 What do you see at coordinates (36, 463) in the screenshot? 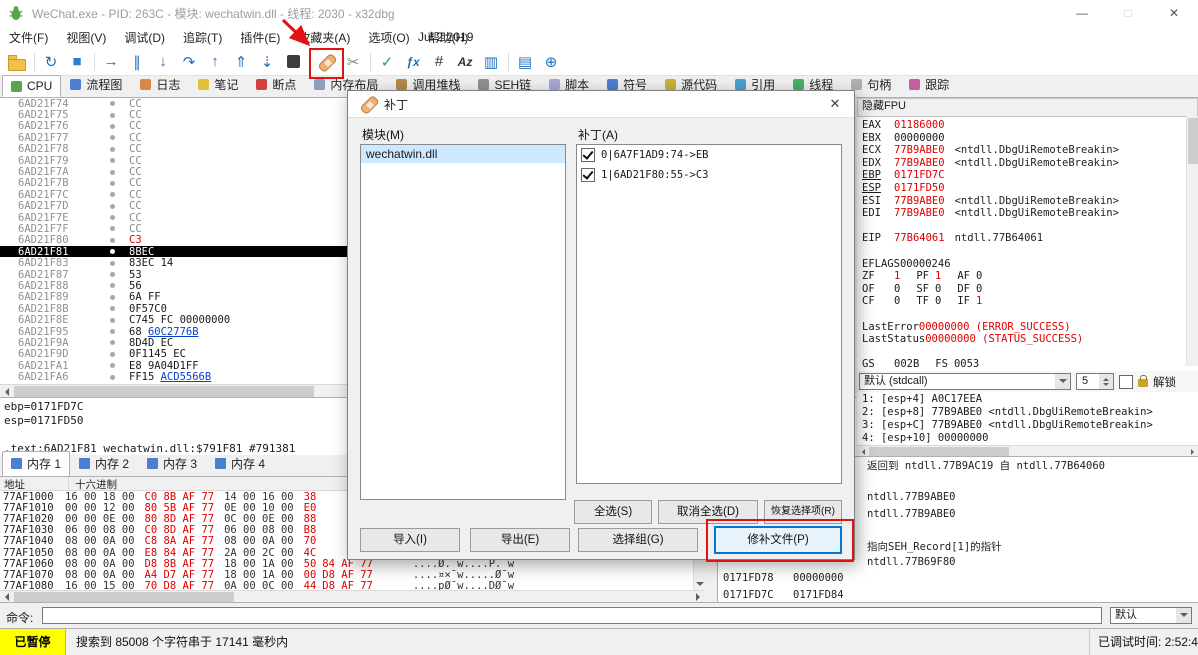
I see `dump-tab-1: 内存 1` at bounding box center [36, 463].